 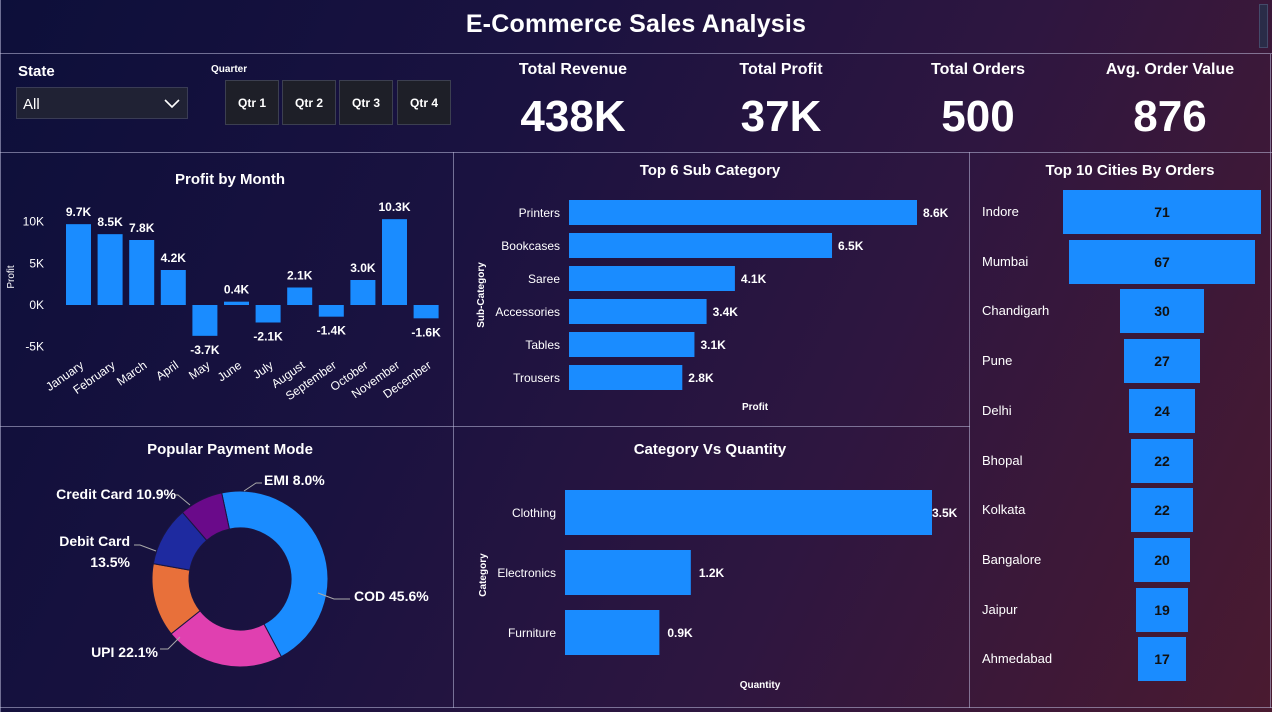 What do you see at coordinates (426, 332) in the screenshot?
I see `data-label: -1.6K` at bounding box center [426, 332].